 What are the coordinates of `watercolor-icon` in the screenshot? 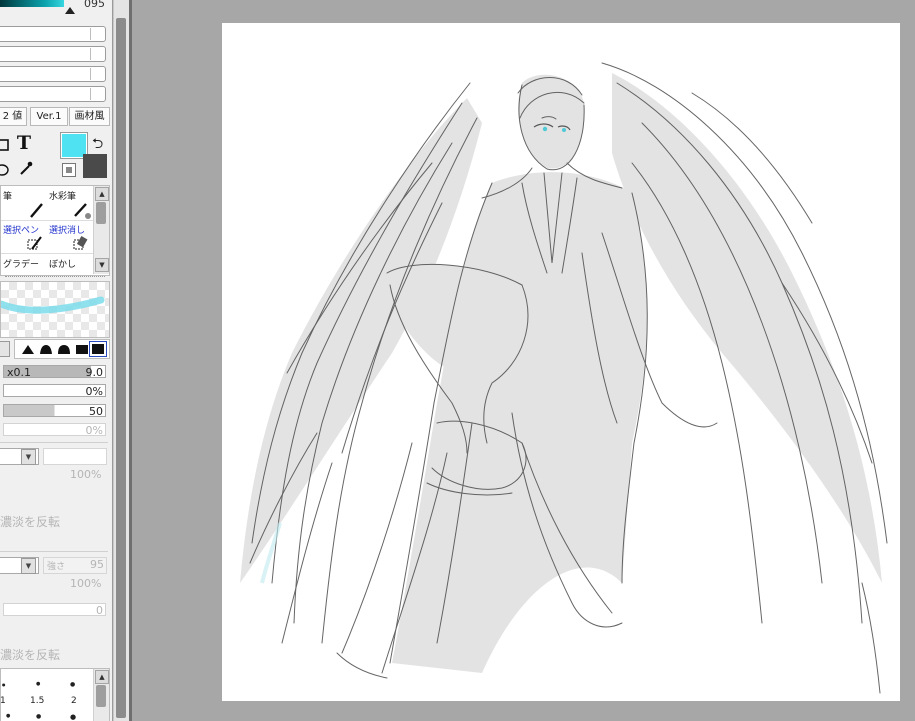 It's located at (82, 211).